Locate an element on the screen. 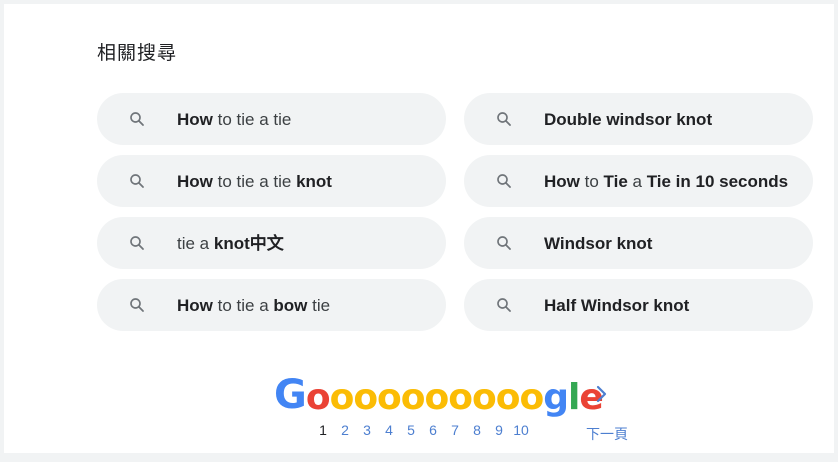 The image size is (838, 462). section-title: 相關搜尋 is located at coordinates (137, 53).